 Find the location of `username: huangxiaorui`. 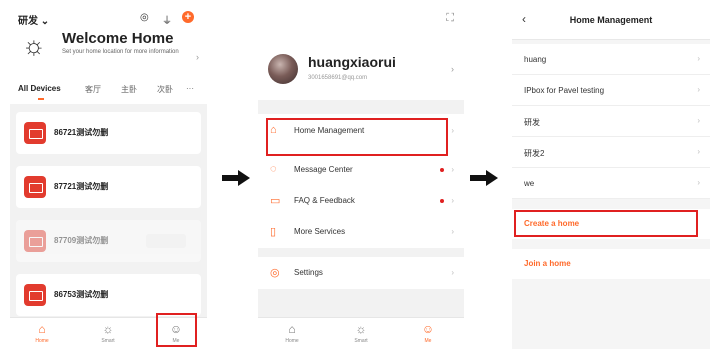

username: huangxiaorui is located at coordinates (352, 62).